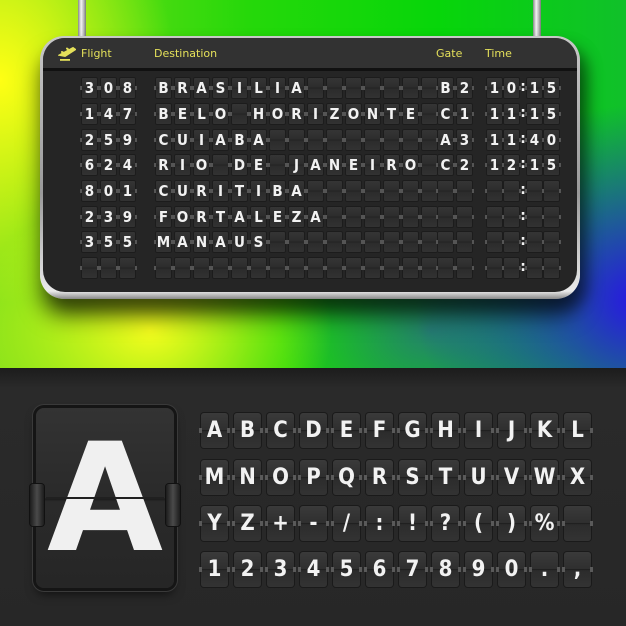  Describe the element at coordinates (182, 140) in the screenshot. I see `destination-letter-tile: U` at that location.